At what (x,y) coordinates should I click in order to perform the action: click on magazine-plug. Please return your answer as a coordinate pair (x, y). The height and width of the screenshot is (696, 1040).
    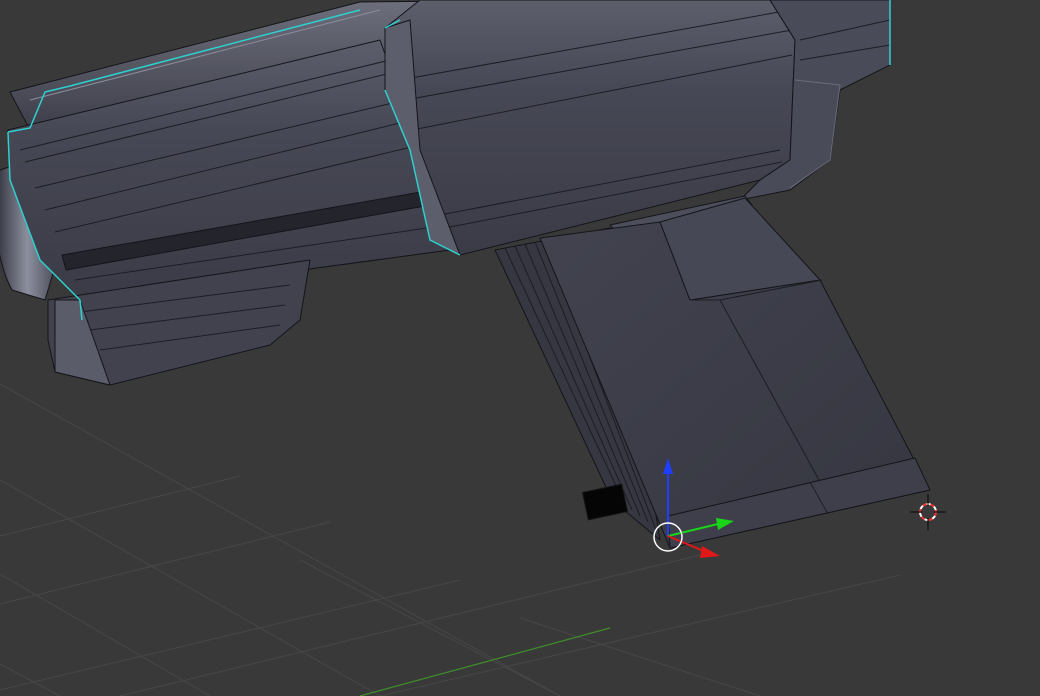
    Looking at the image, I should click on (605, 502).